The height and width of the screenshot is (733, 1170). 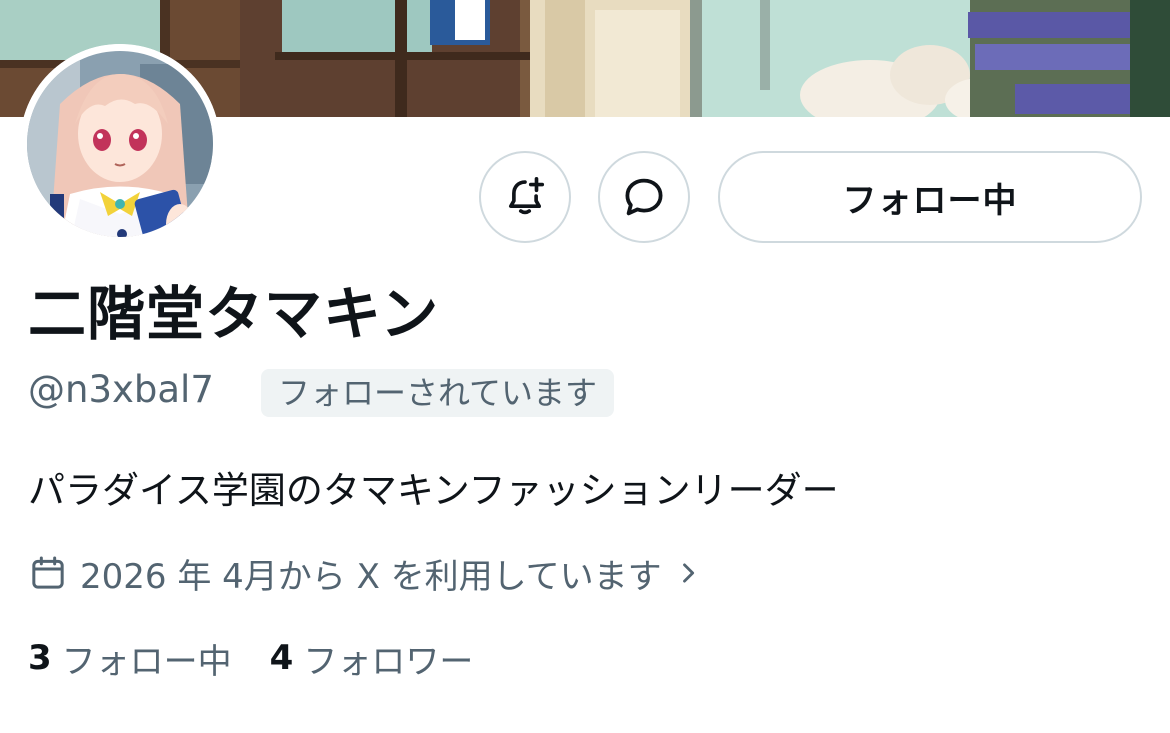 I want to click on joined-date-text: 2026 年 4月から X を利用しています, so click(x=371, y=576).